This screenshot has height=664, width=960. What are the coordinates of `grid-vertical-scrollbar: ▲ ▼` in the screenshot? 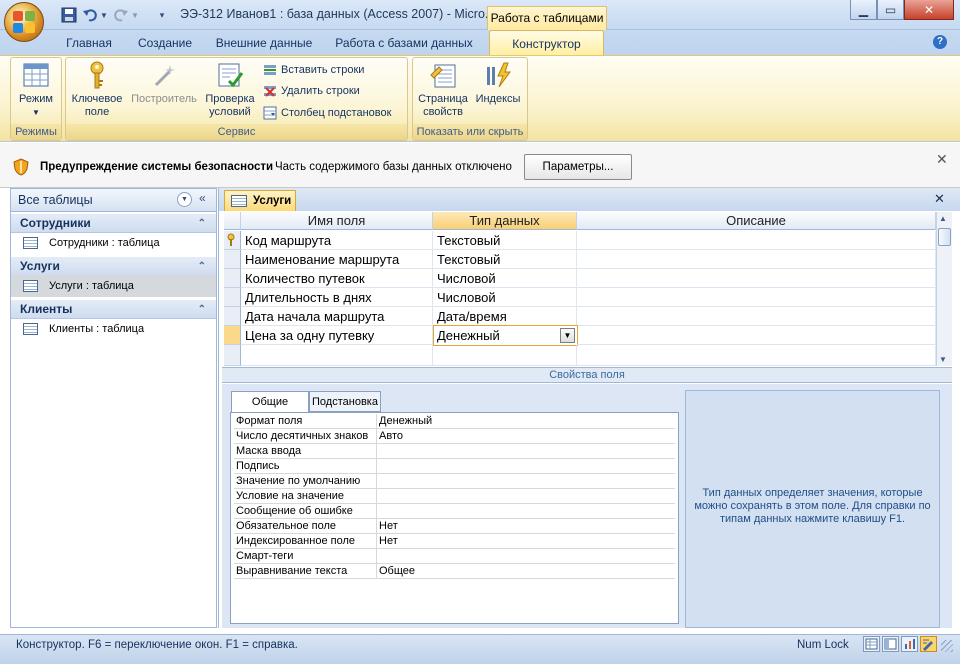 It's located at (944, 289).